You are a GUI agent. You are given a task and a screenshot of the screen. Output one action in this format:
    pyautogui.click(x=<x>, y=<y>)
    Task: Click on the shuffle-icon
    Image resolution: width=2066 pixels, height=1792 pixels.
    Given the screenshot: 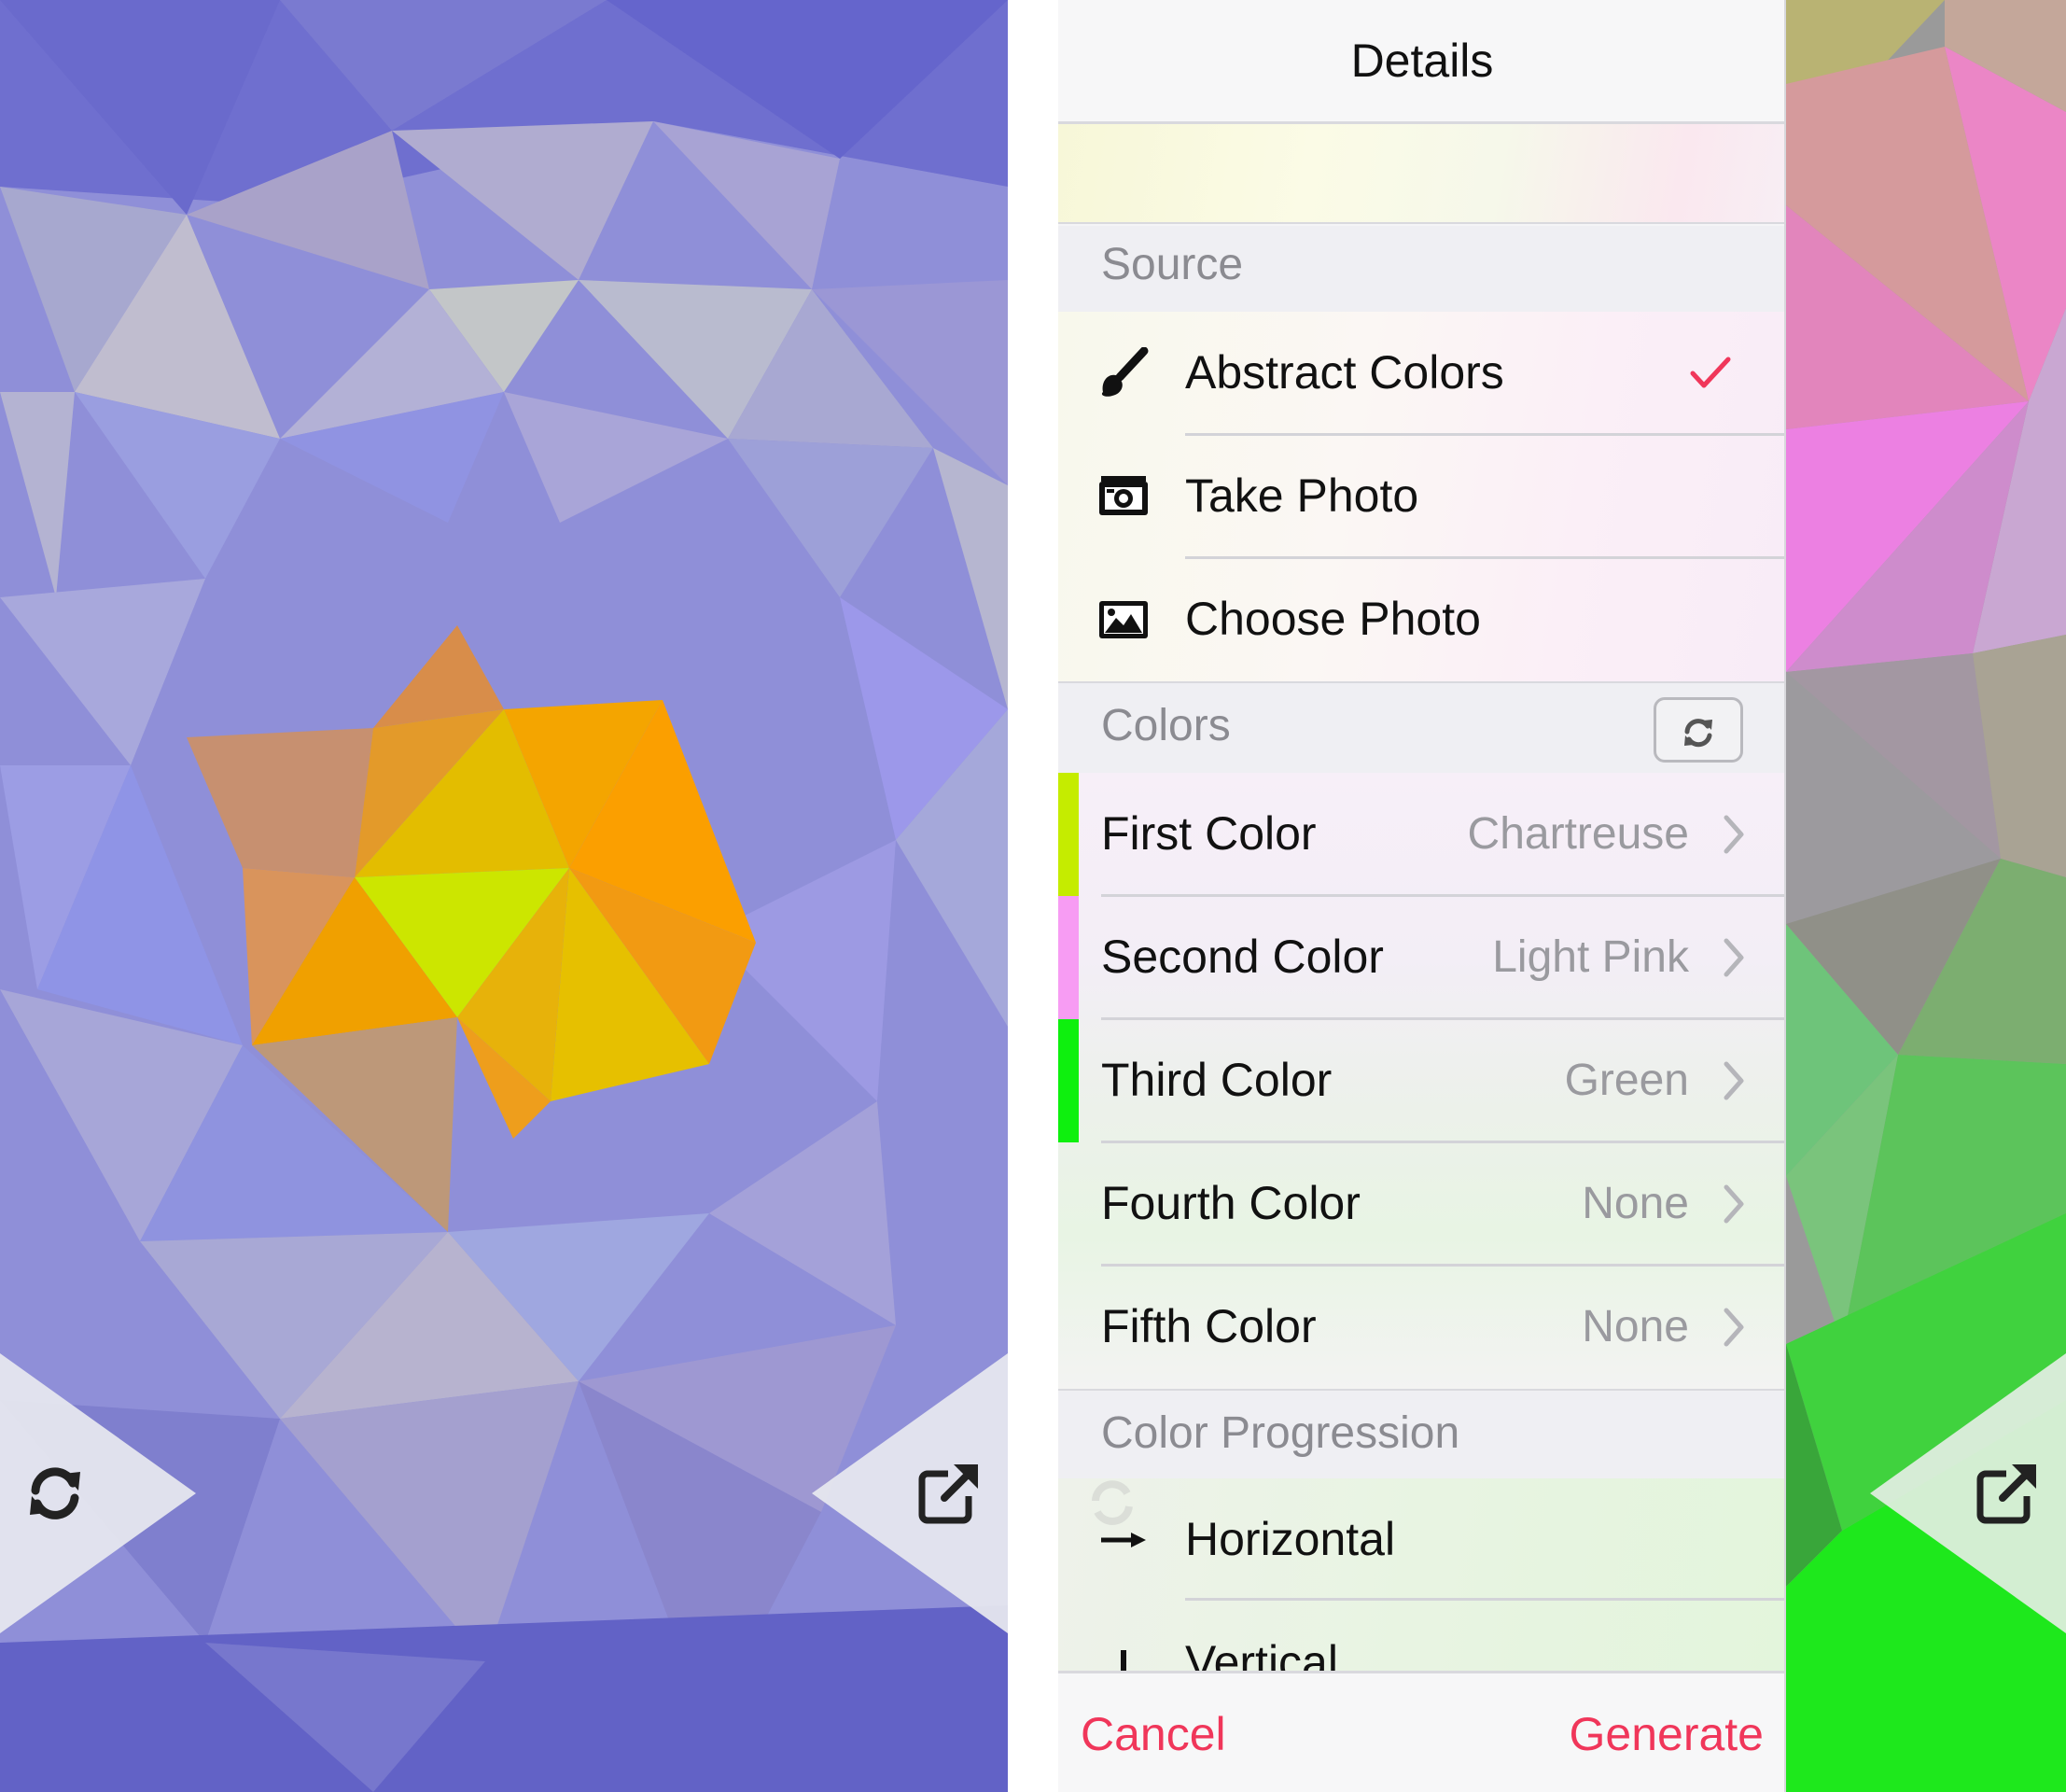 What is the action you would take?
    pyautogui.click(x=1698, y=733)
    